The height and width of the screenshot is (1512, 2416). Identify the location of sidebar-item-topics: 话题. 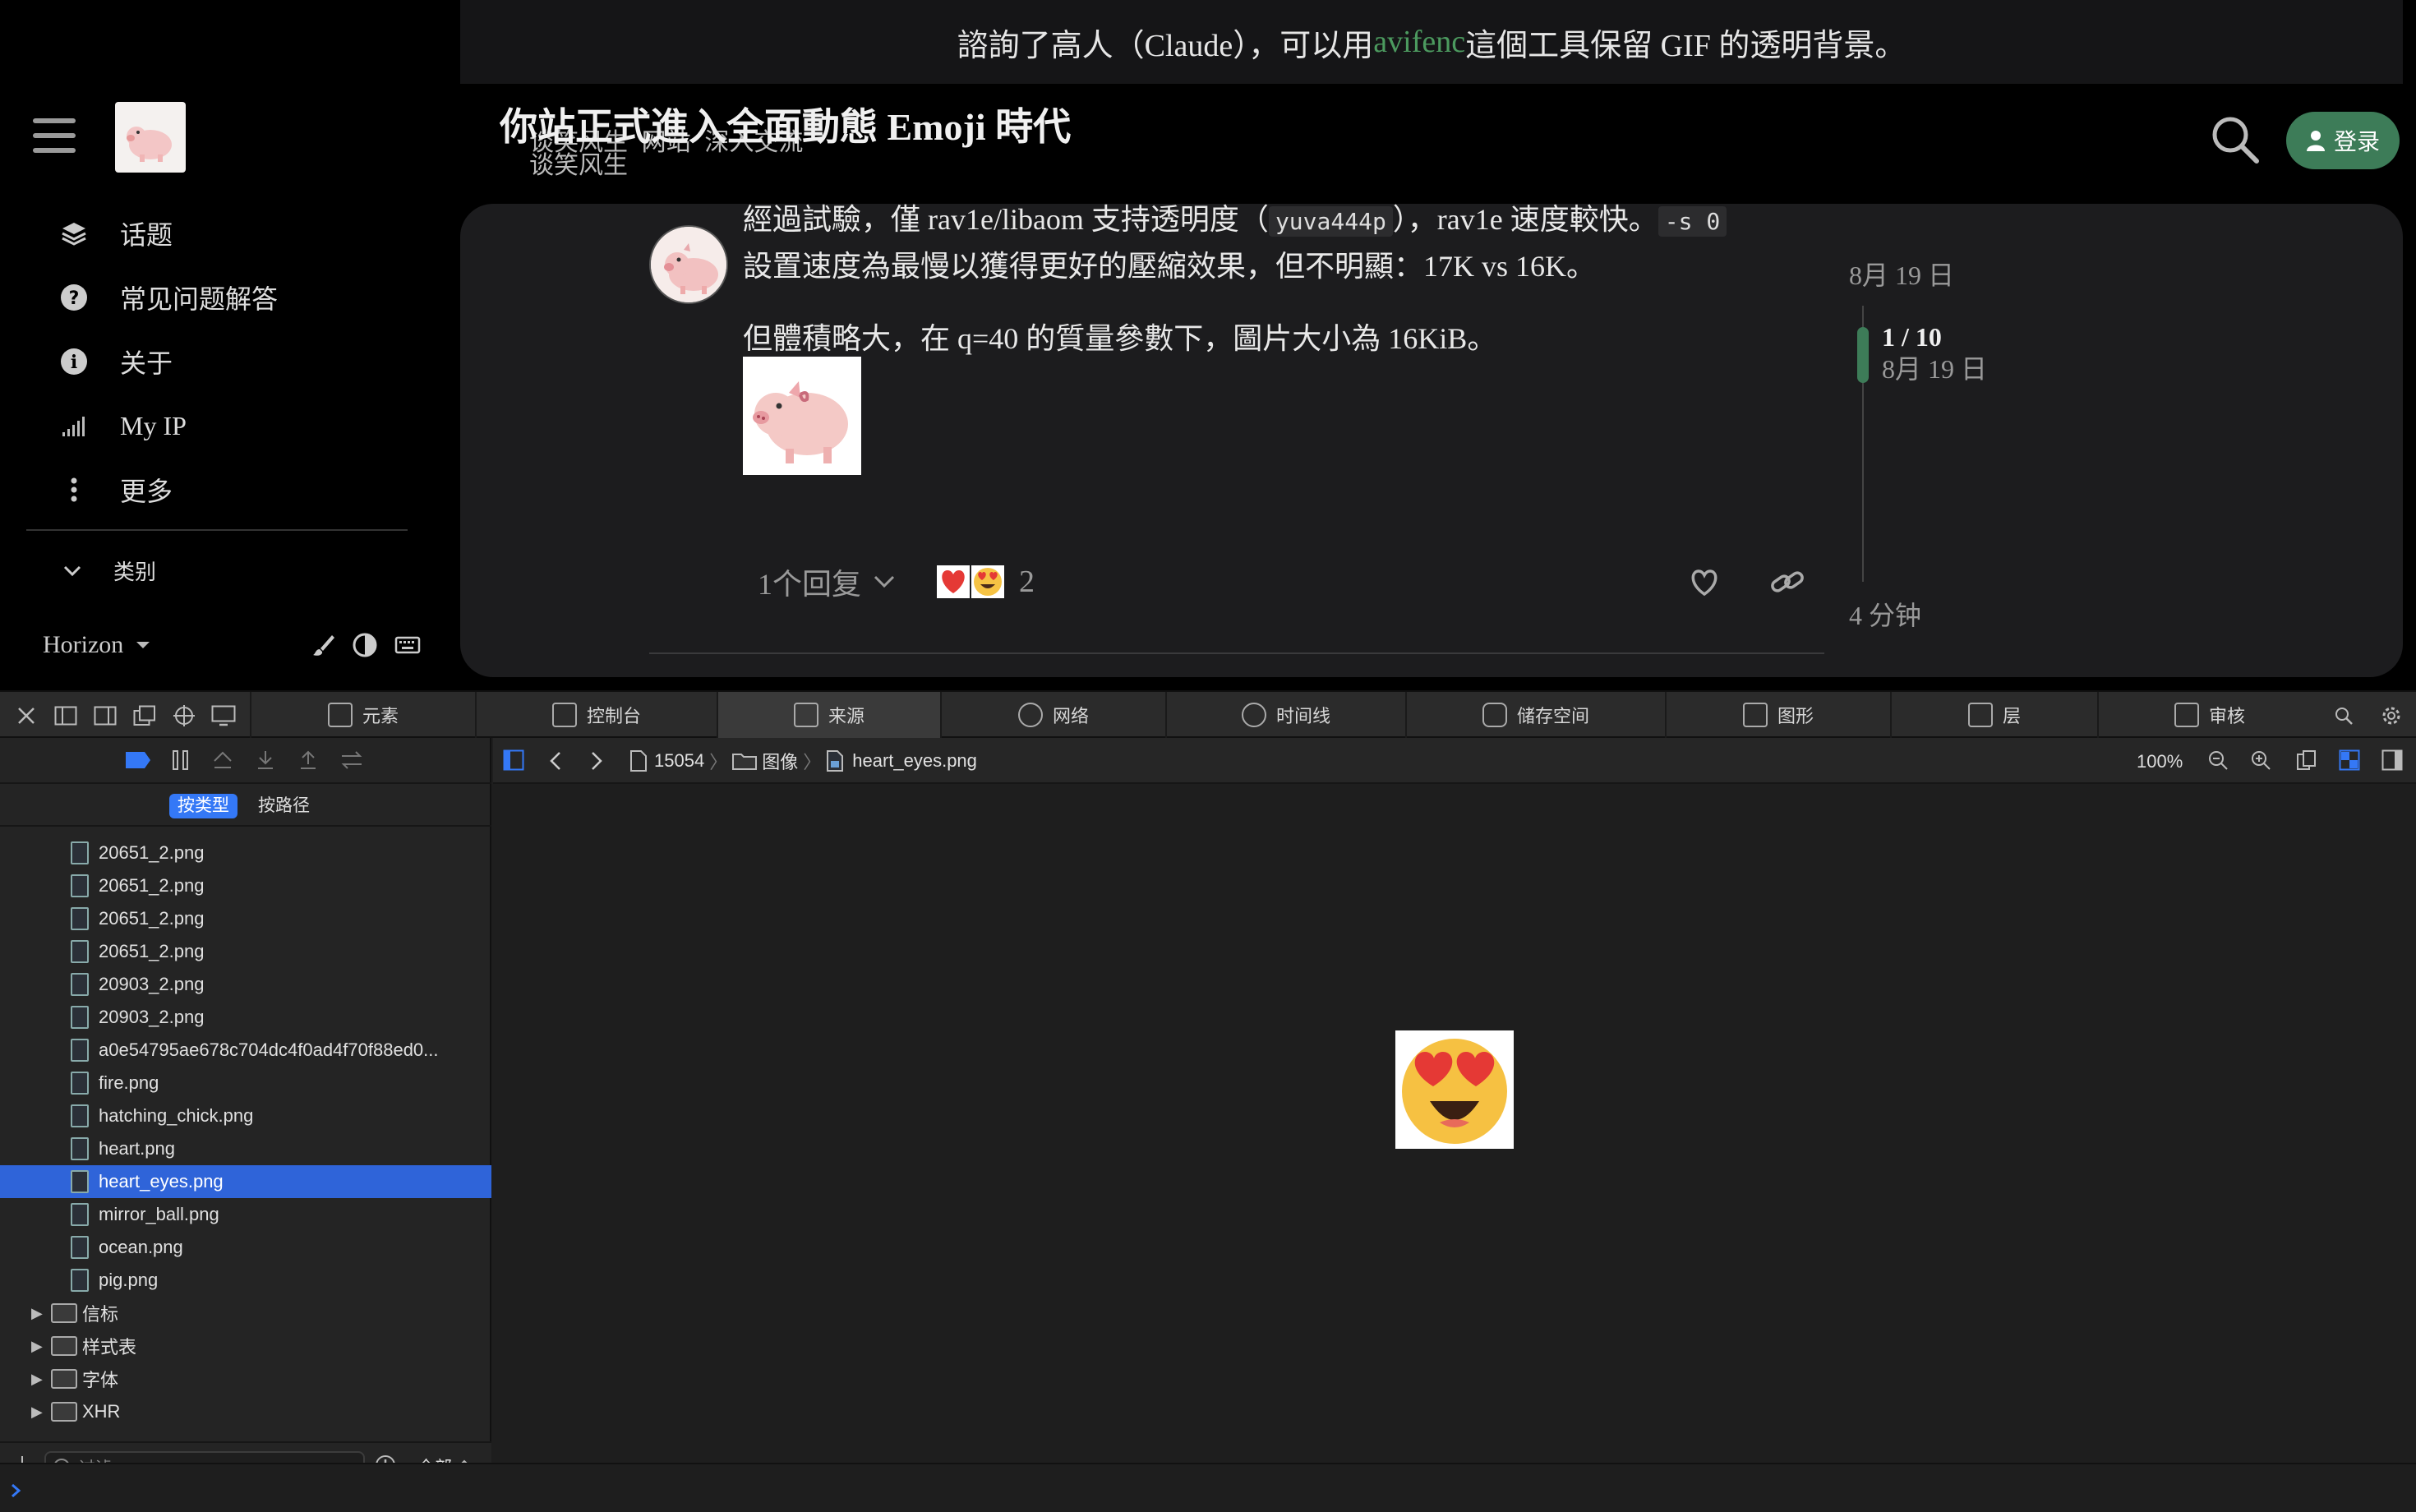
(116, 233).